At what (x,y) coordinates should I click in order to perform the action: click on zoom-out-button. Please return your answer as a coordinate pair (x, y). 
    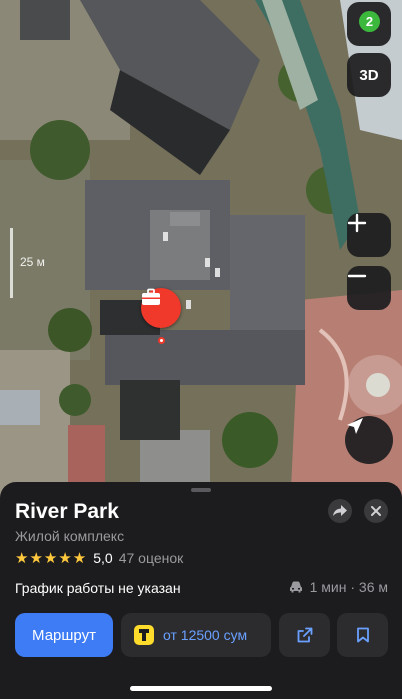
    Looking at the image, I should click on (369, 288).